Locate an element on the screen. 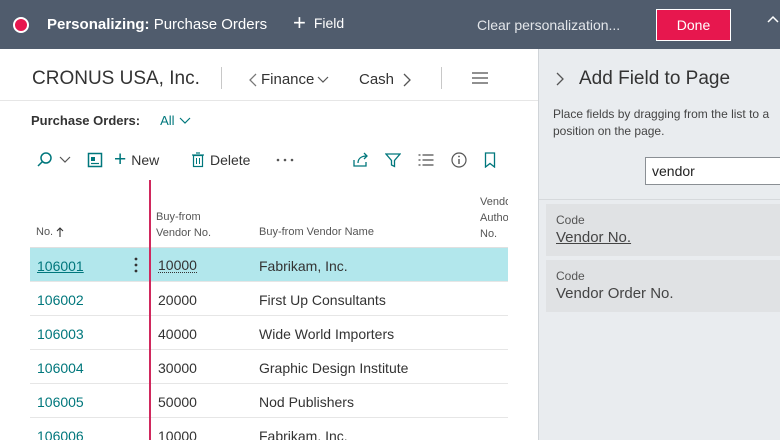 The width and height of the screenshot is (780, 440). column-header-no: No. is located at coordinates (50, 232).